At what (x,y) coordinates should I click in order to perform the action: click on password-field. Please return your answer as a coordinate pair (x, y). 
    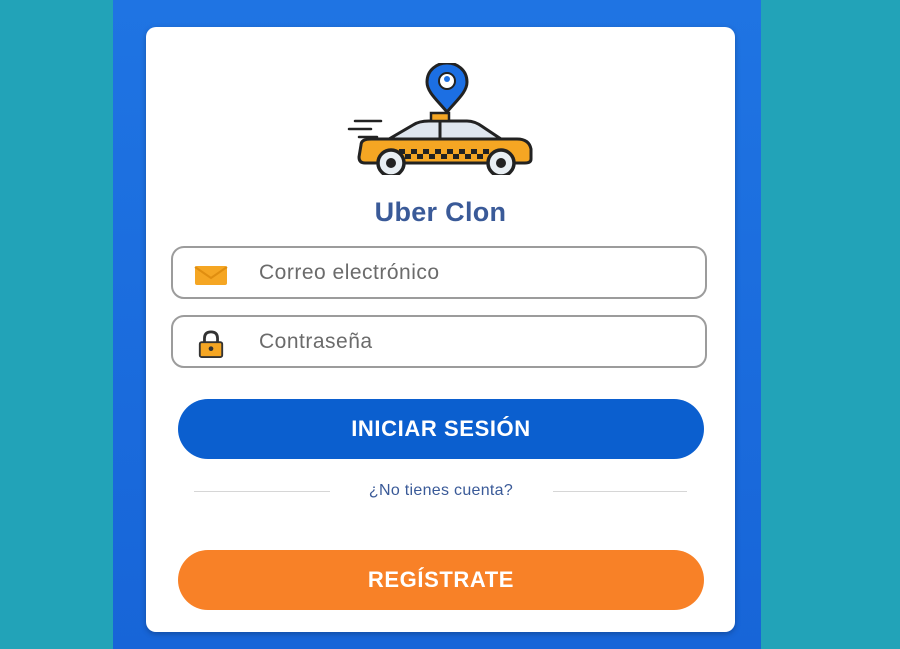
    Looking at the image, I should click on (439, 341).